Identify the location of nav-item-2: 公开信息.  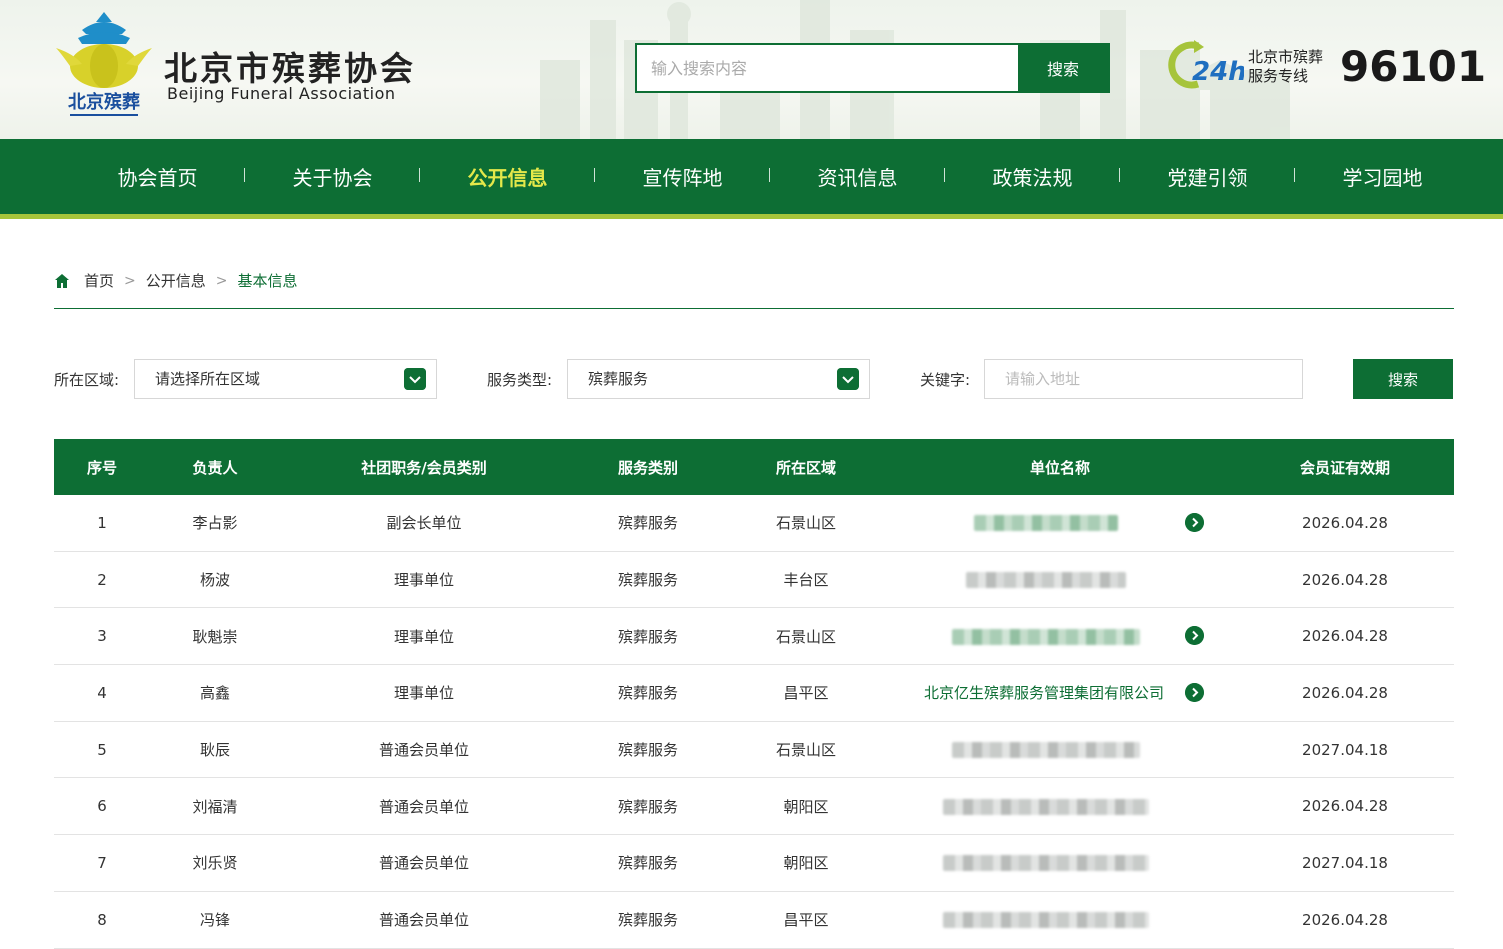
(507, 176).